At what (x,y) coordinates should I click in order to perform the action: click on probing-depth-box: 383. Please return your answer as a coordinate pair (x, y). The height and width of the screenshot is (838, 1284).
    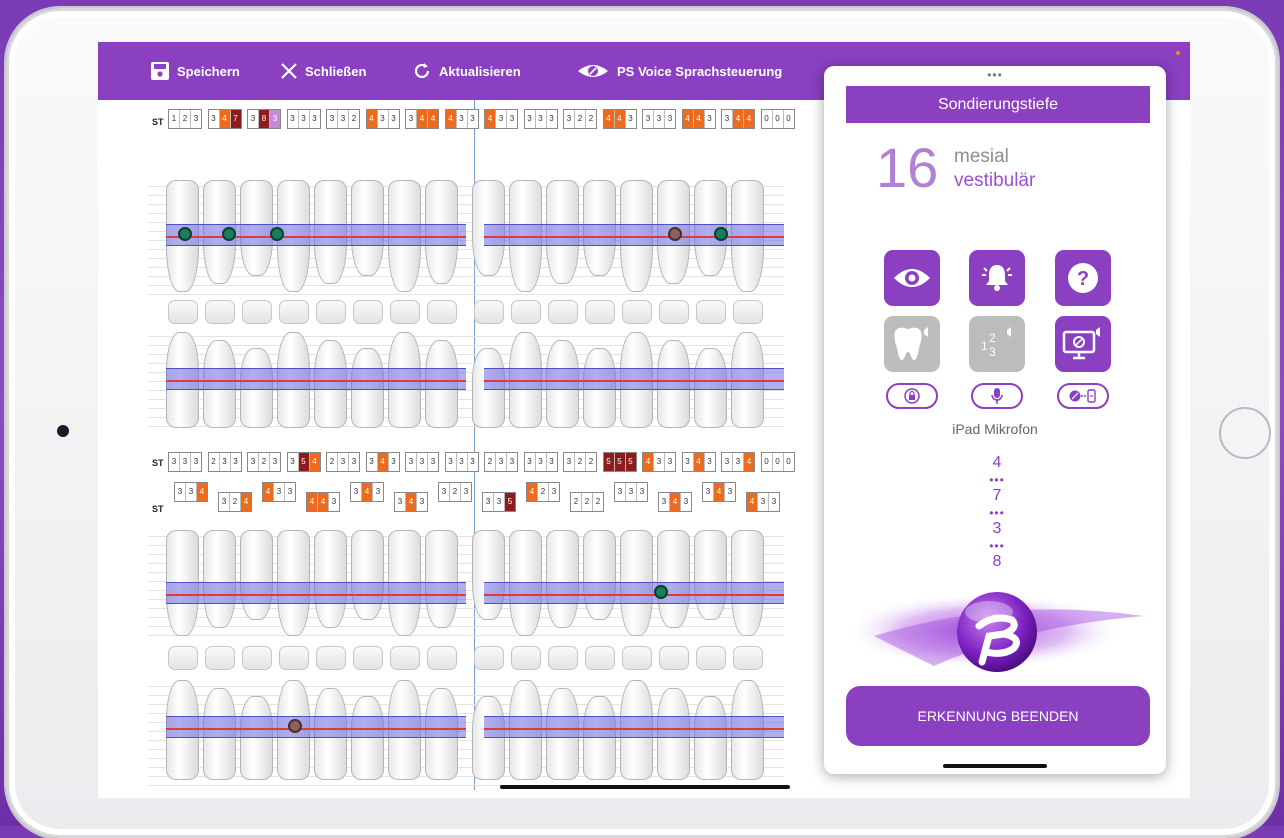
    Looking at the image, I should click on (264, 119).